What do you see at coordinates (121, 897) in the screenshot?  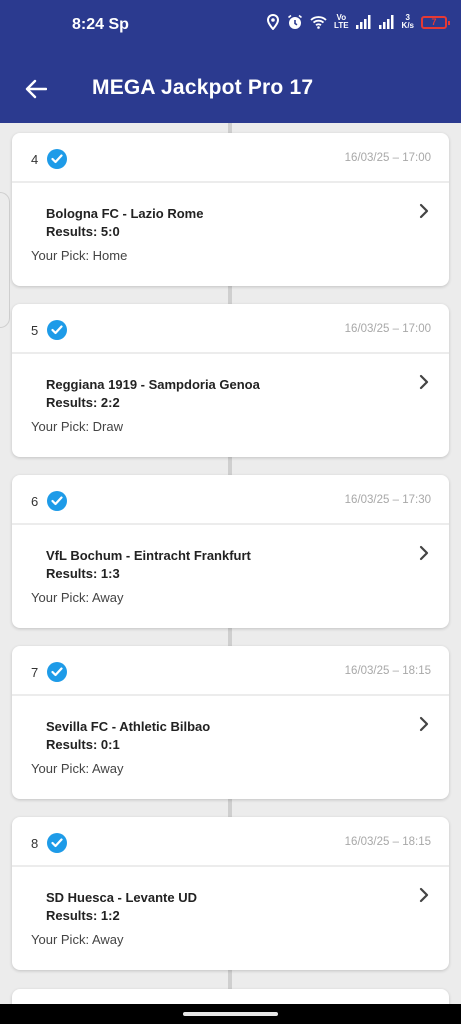 I see `match-teams: SD Huesca - Levante UD` at bounding box center [121, 897].